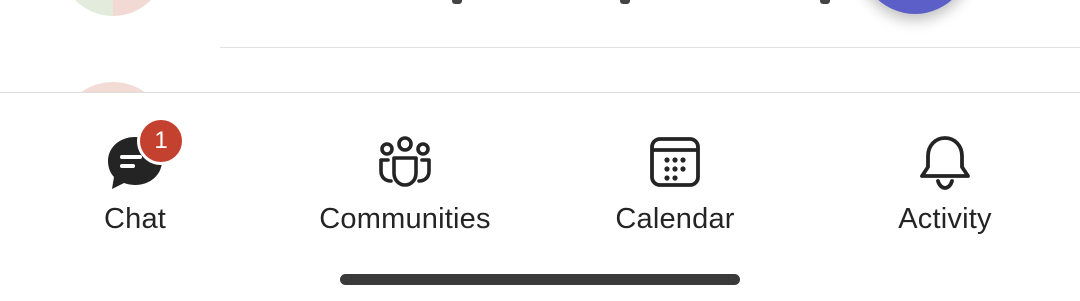 This screenshot has width=1080, height=301. I want to click on nav-item-activity: Activity, so click(945, 173).